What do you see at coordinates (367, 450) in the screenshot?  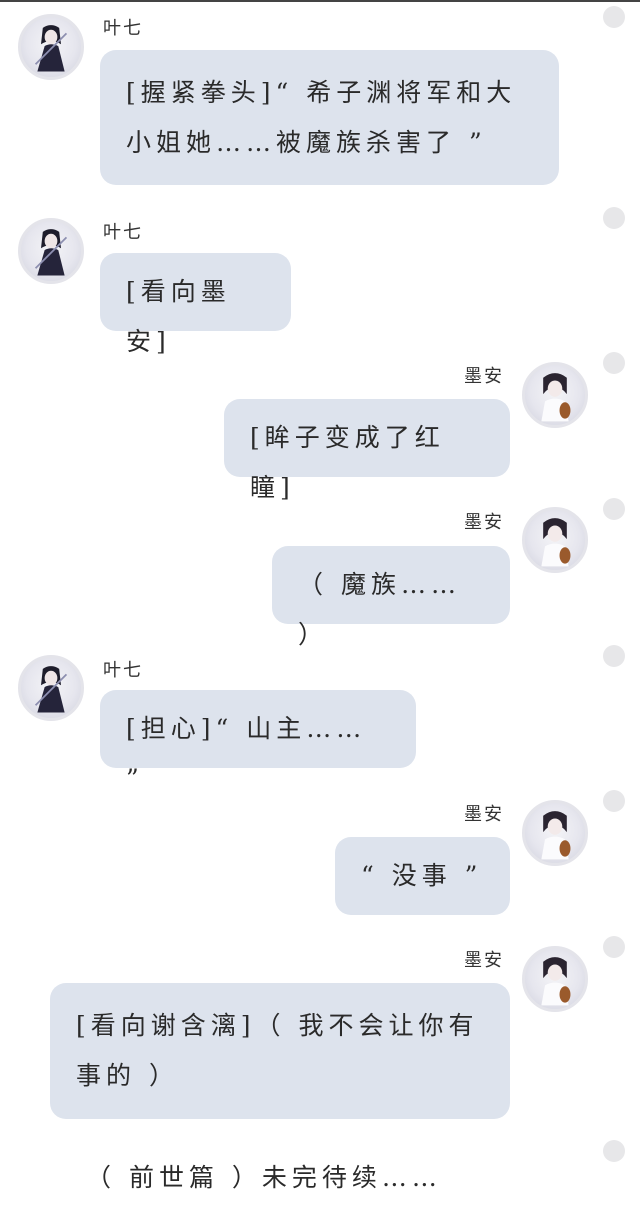 I see `message-bubble: [眸子变成了红瞳]` at bounding box center [367, 450].